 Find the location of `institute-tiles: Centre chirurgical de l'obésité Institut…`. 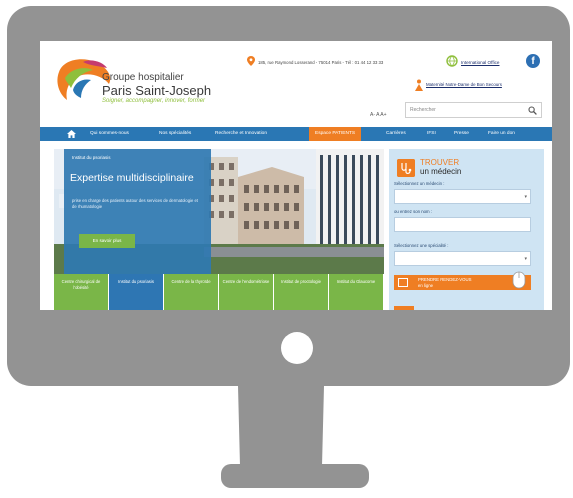

institute-tiles: Centre chirurgical de l'obésité Institut… is located at coordinates (219, 292).